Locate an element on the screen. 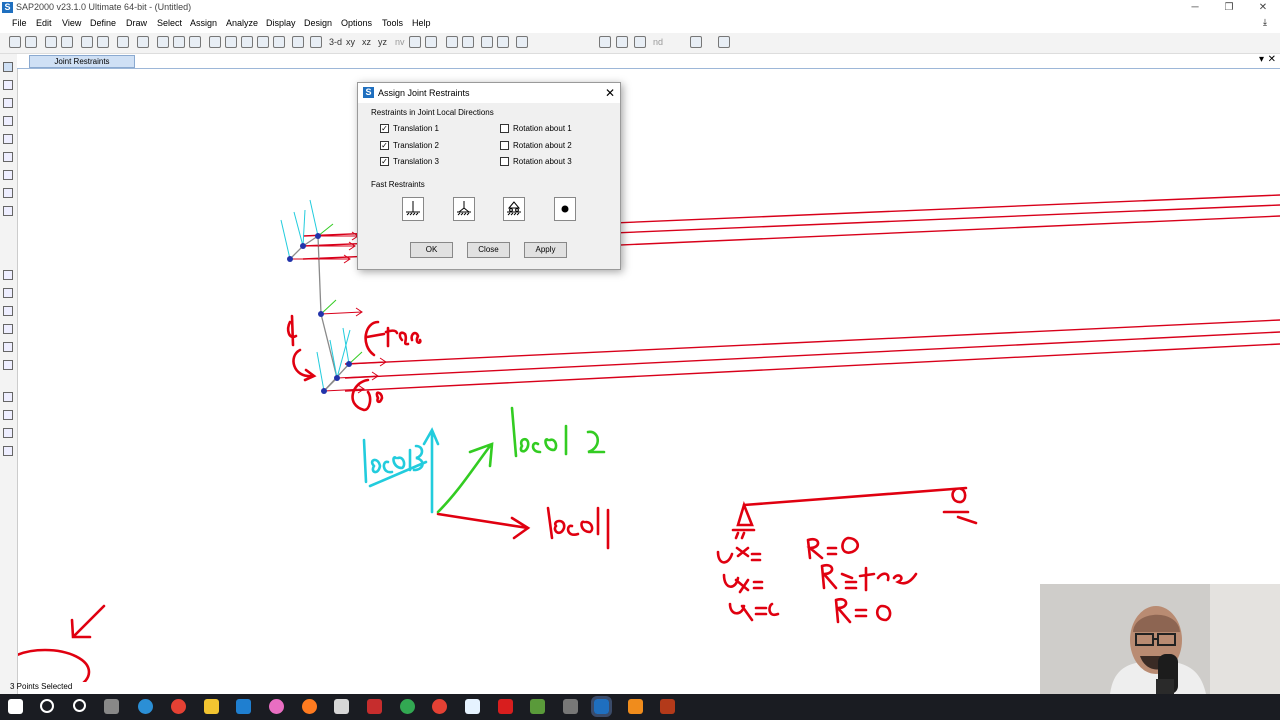  rotation-2-checkbox is located at coordinates (504, 145).